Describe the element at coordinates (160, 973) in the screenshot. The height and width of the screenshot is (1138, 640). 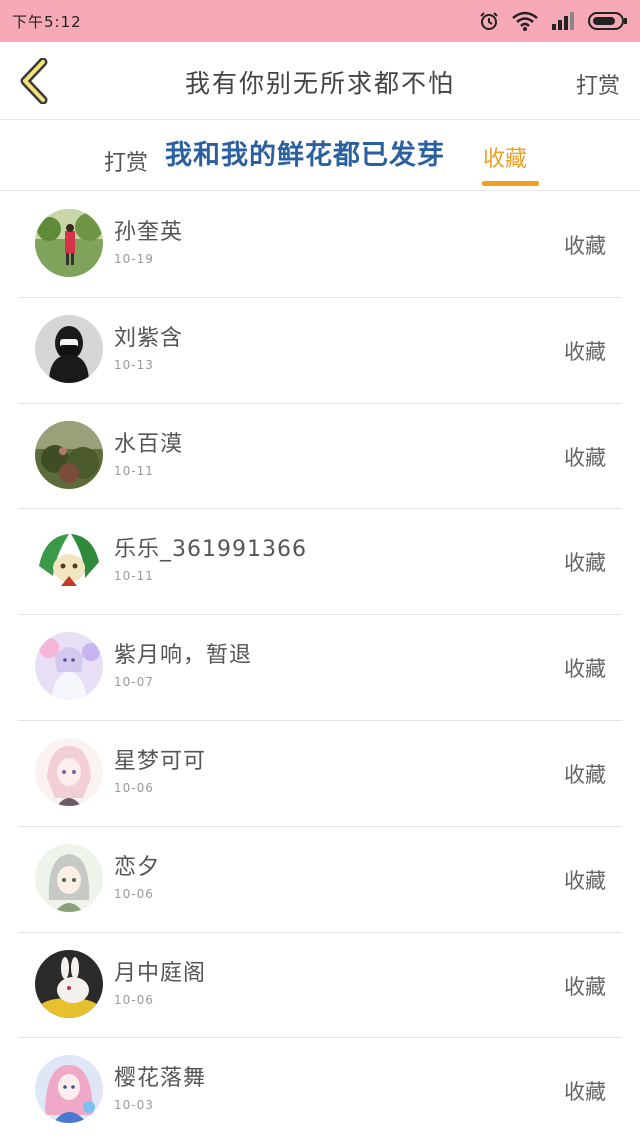
I see `user-name: 月中庭阁` at that location.